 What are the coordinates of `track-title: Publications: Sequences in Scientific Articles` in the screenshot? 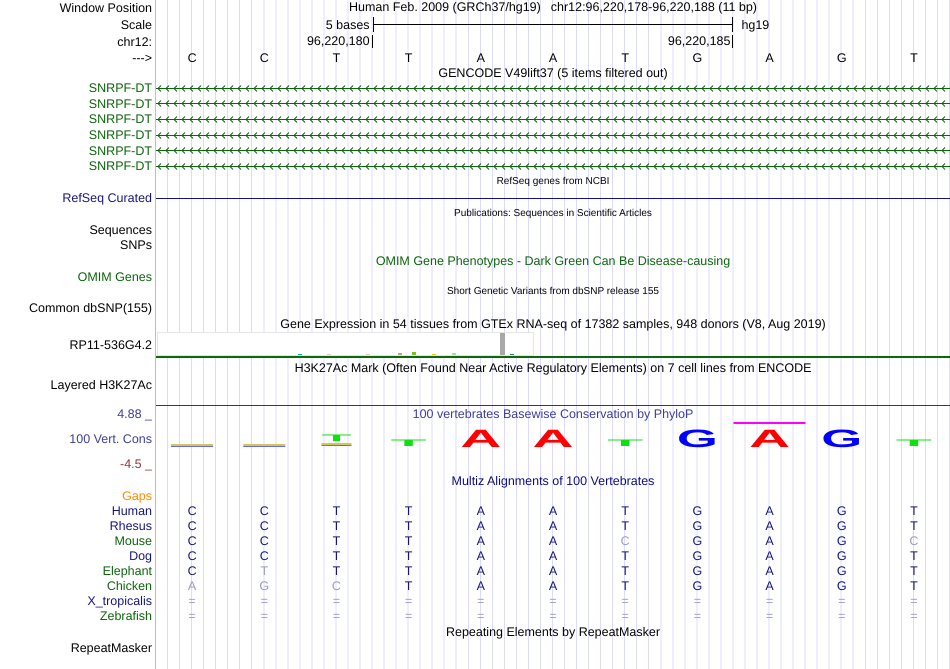 It's located at (553, 214).